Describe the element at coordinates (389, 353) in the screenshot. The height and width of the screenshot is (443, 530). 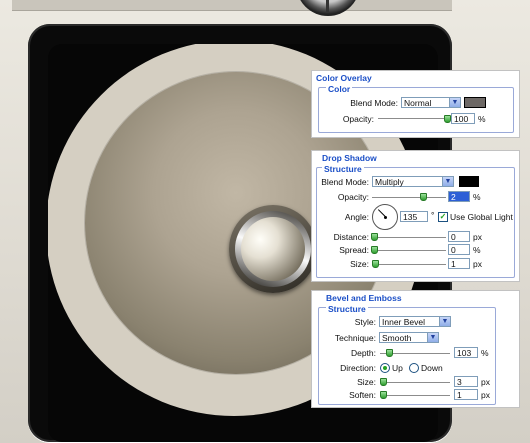
I see `bevel-depth-thumb` at that location.